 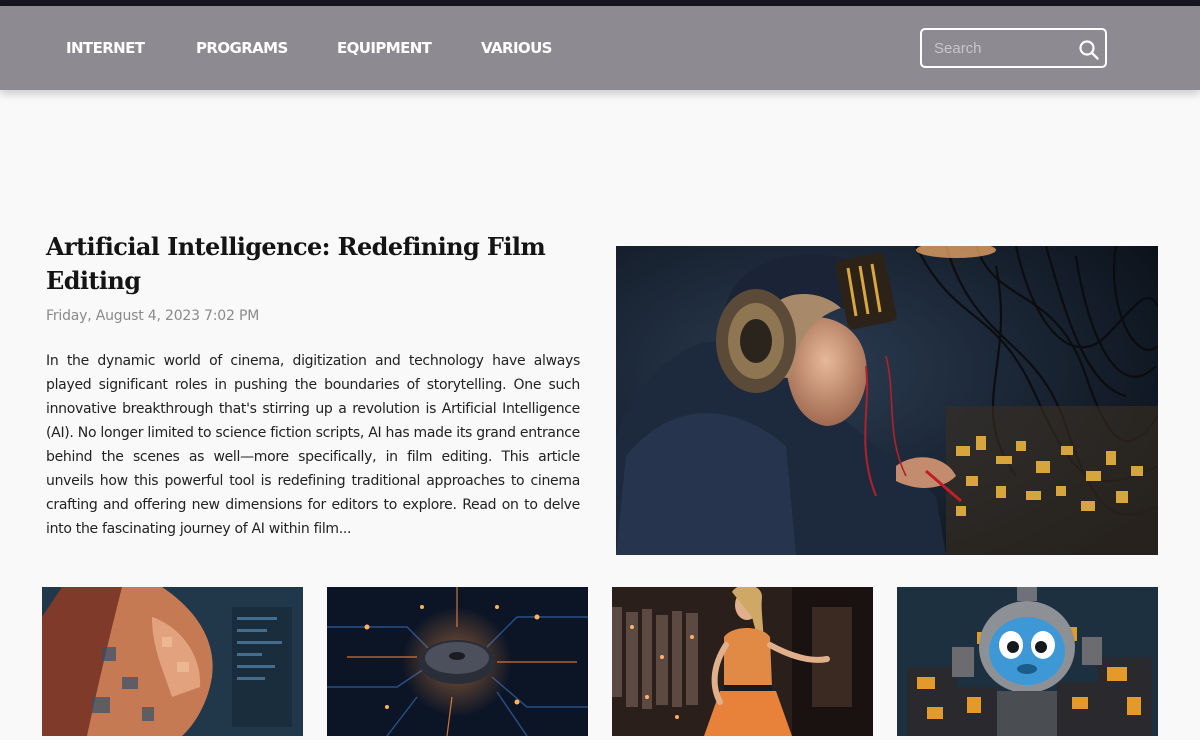 What do you see at coordinates (516, 48) in the screenshot?
I see `nav-item-various: VARIOUS` at bounding box center [516, 48].